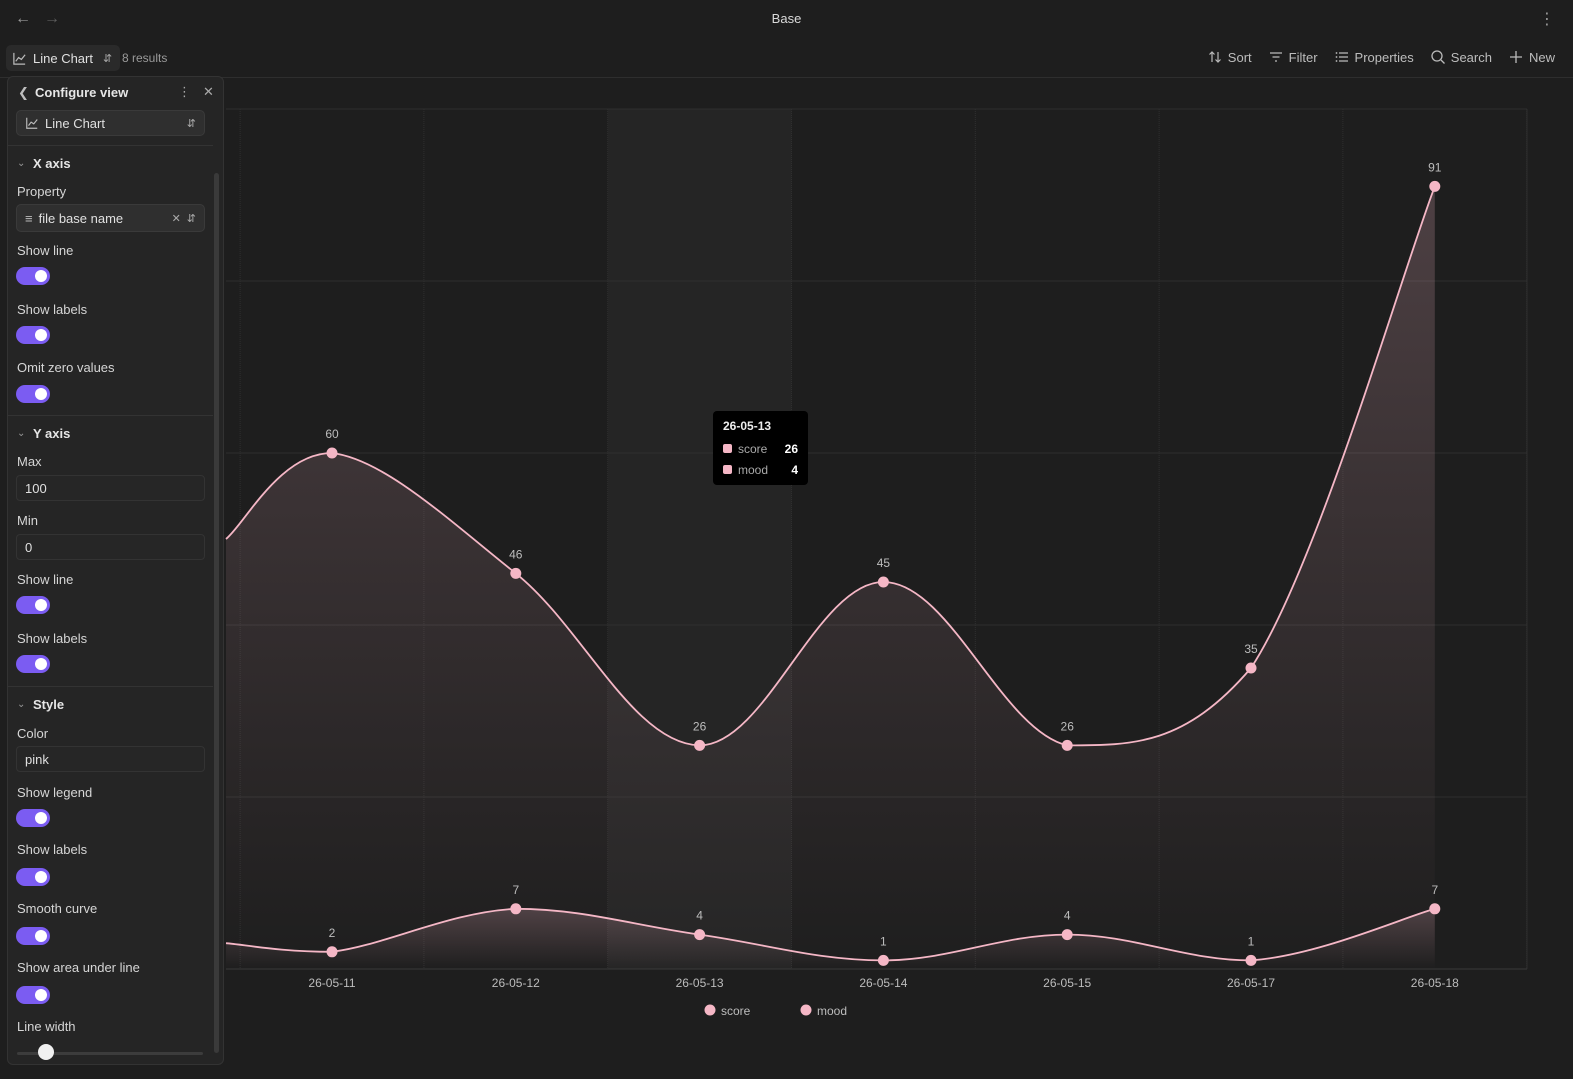 This screenshot has width=1573, height=1079. What do you see at coordinates (66, 367) in the screenshot?
I see `omit-zero-label: Omit zero values` at bounding box center [66, 367].